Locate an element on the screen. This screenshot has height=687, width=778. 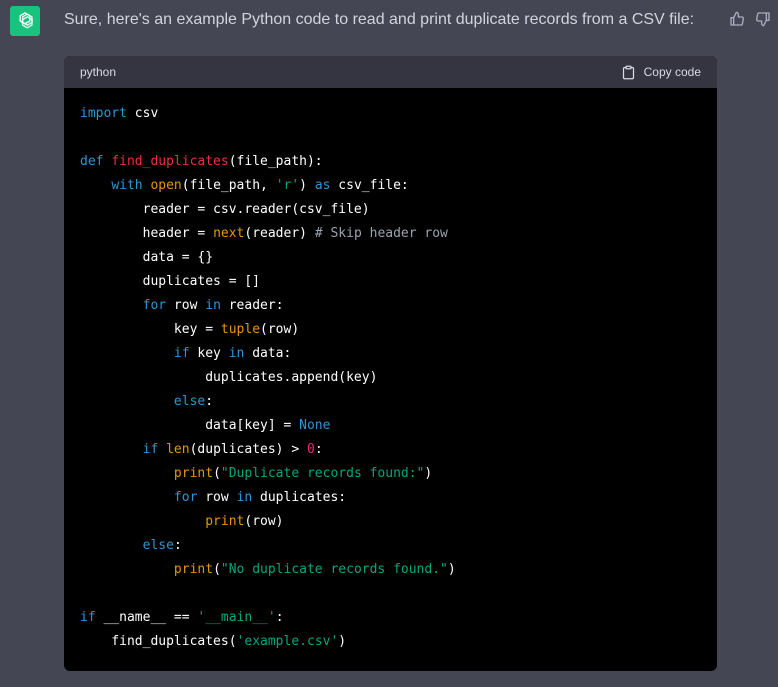
code-token: (reader) is located at coordinates (279, 233).